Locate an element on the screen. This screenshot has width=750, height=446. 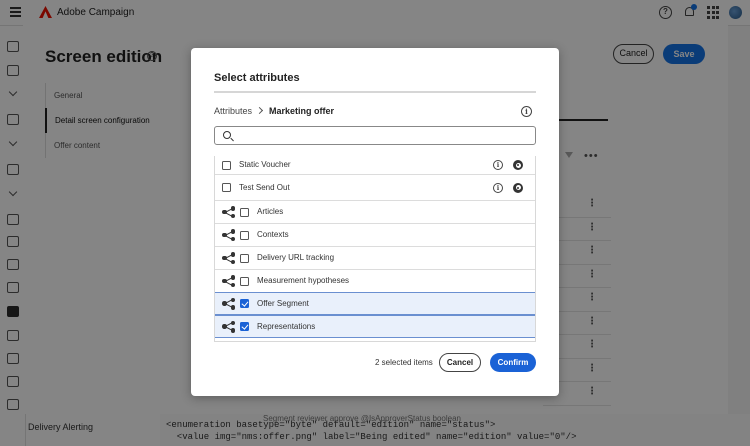
attribute-label: Representations is located at coordinates (286, 326).